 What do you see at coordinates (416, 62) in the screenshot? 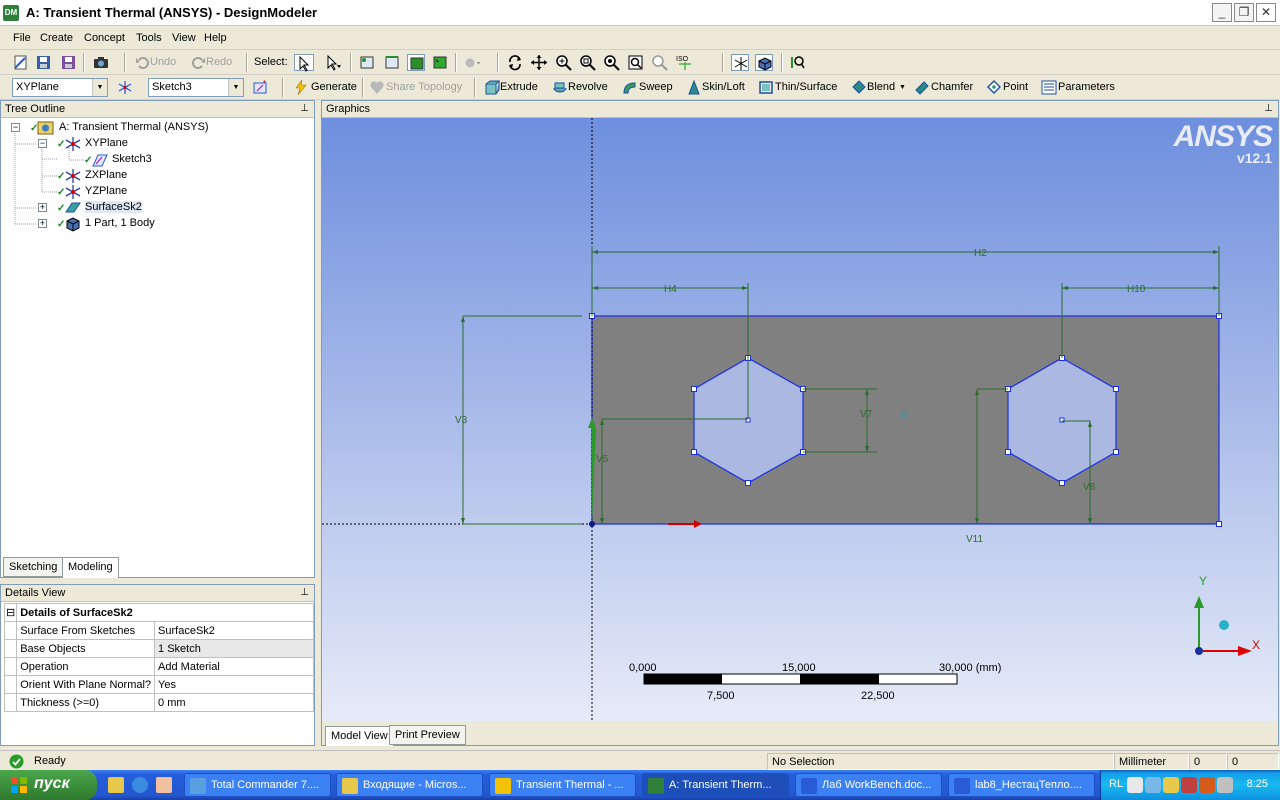
I see `face-filter-icon` at bounding box center [416, 62].